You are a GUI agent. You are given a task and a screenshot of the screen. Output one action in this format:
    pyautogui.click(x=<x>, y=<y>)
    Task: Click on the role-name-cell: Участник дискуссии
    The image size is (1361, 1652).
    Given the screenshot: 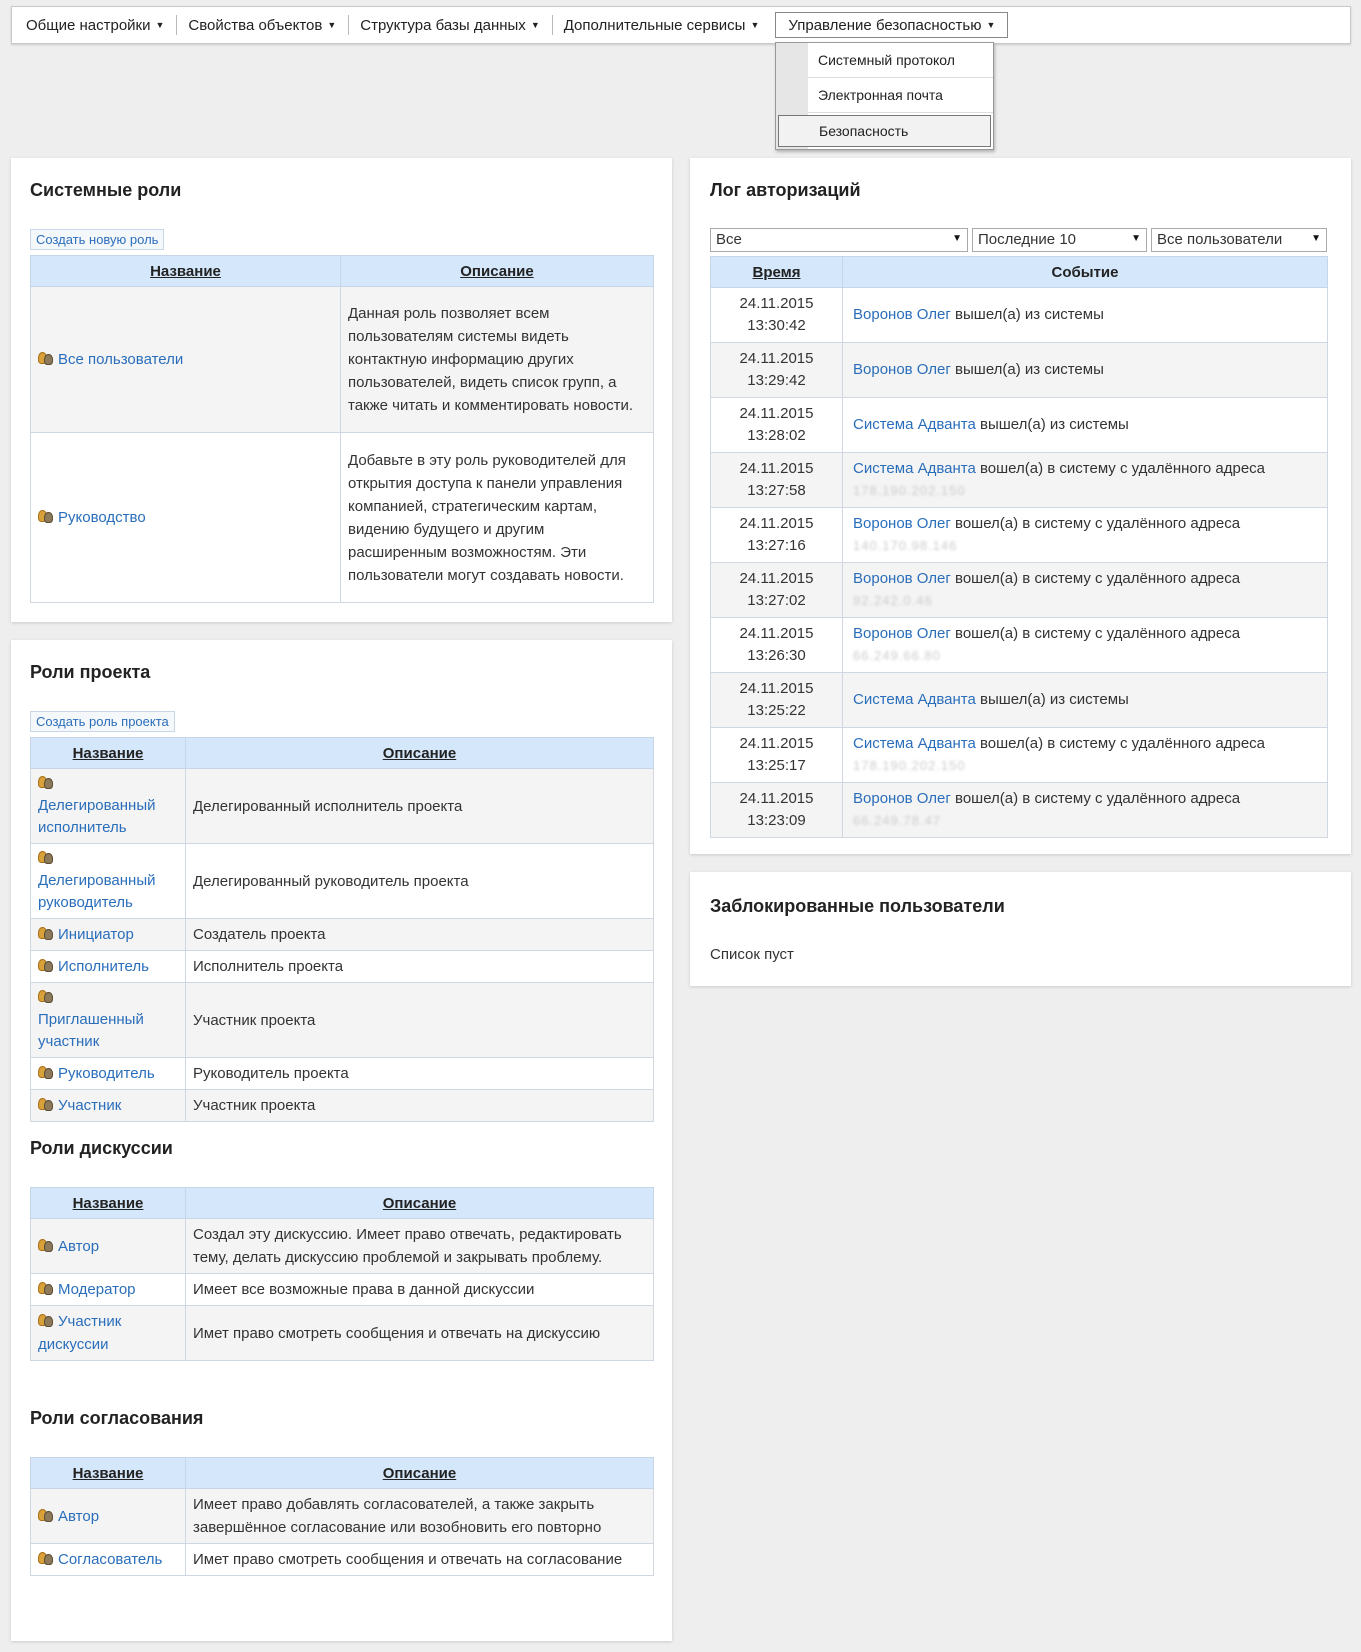 What is the action you would take?
    pyautogui.click(x=108, y=1333)
    